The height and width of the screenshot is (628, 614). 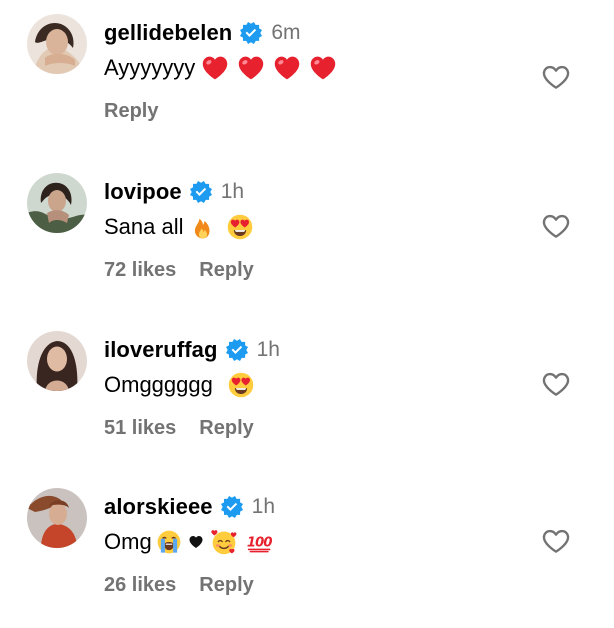 What do you see at coordinates (203, 227) in the screenshot?
I see `fire-icon` at bounding box center [203, 227].